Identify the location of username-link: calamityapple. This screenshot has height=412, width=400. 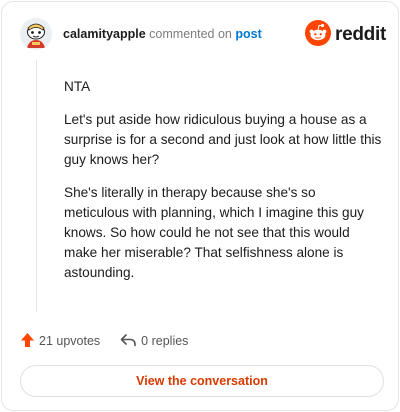
(104, 34).